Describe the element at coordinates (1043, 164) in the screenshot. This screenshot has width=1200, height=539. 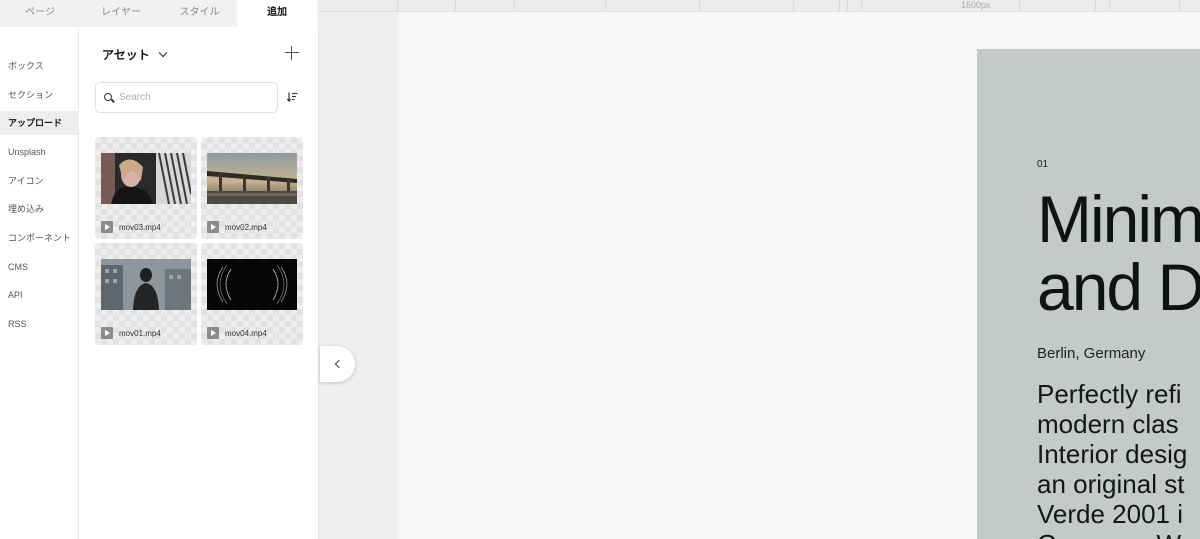
I see `section-number: 01` at that location.